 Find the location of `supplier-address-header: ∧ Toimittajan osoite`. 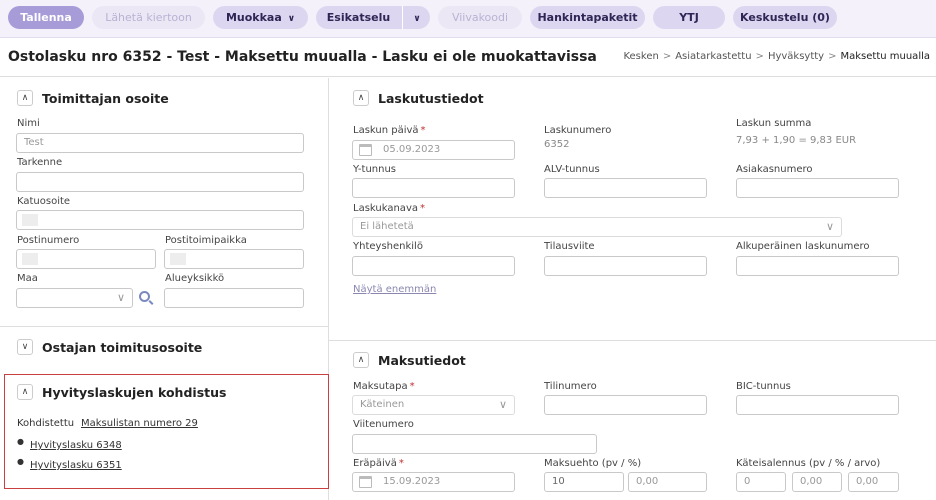

supplier-address-header: ∧ Toimittajan osoite is located at coordinates (93, 98).